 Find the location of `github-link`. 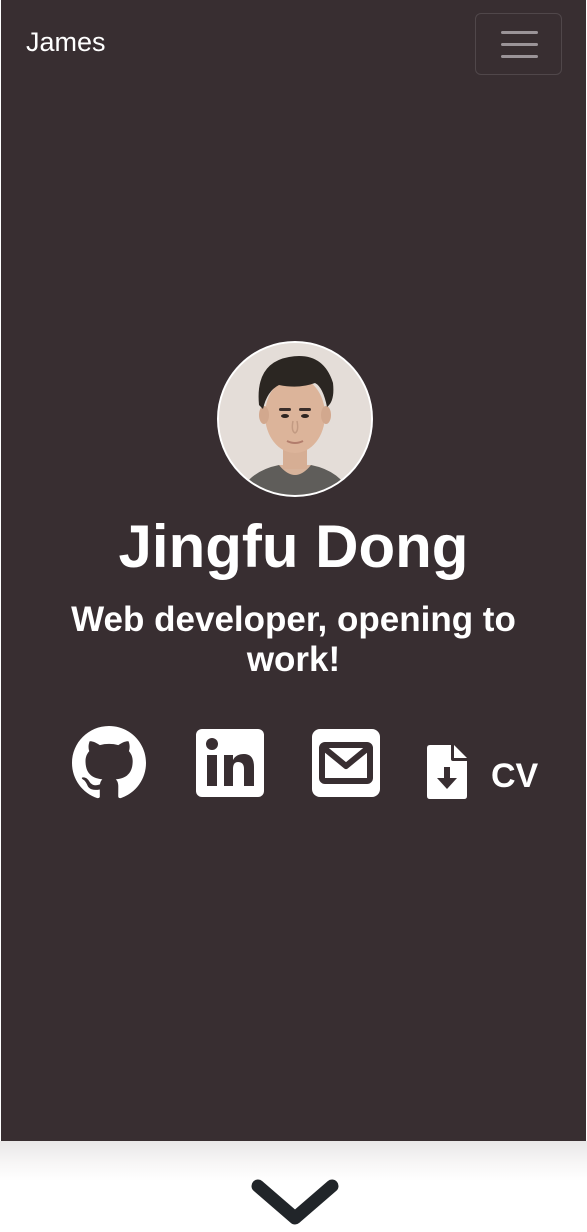

github-link is located at coordinates (109, 763).